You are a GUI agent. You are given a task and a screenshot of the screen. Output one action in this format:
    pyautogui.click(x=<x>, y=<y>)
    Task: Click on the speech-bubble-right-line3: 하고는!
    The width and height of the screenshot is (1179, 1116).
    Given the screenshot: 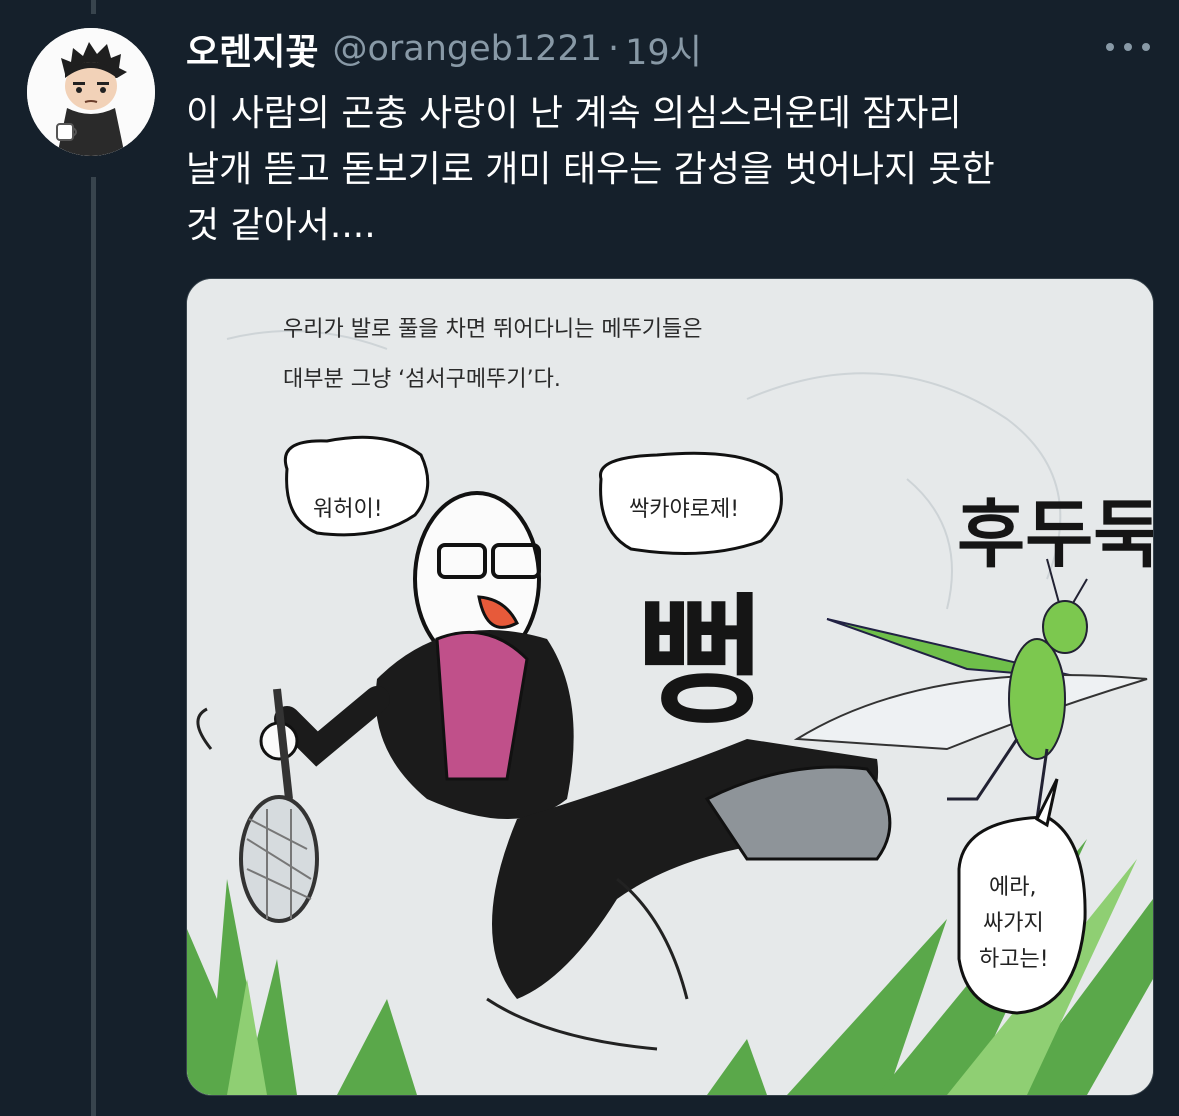 What is the action you would take?
    pyautogui.click(x=1014, y=959)
    